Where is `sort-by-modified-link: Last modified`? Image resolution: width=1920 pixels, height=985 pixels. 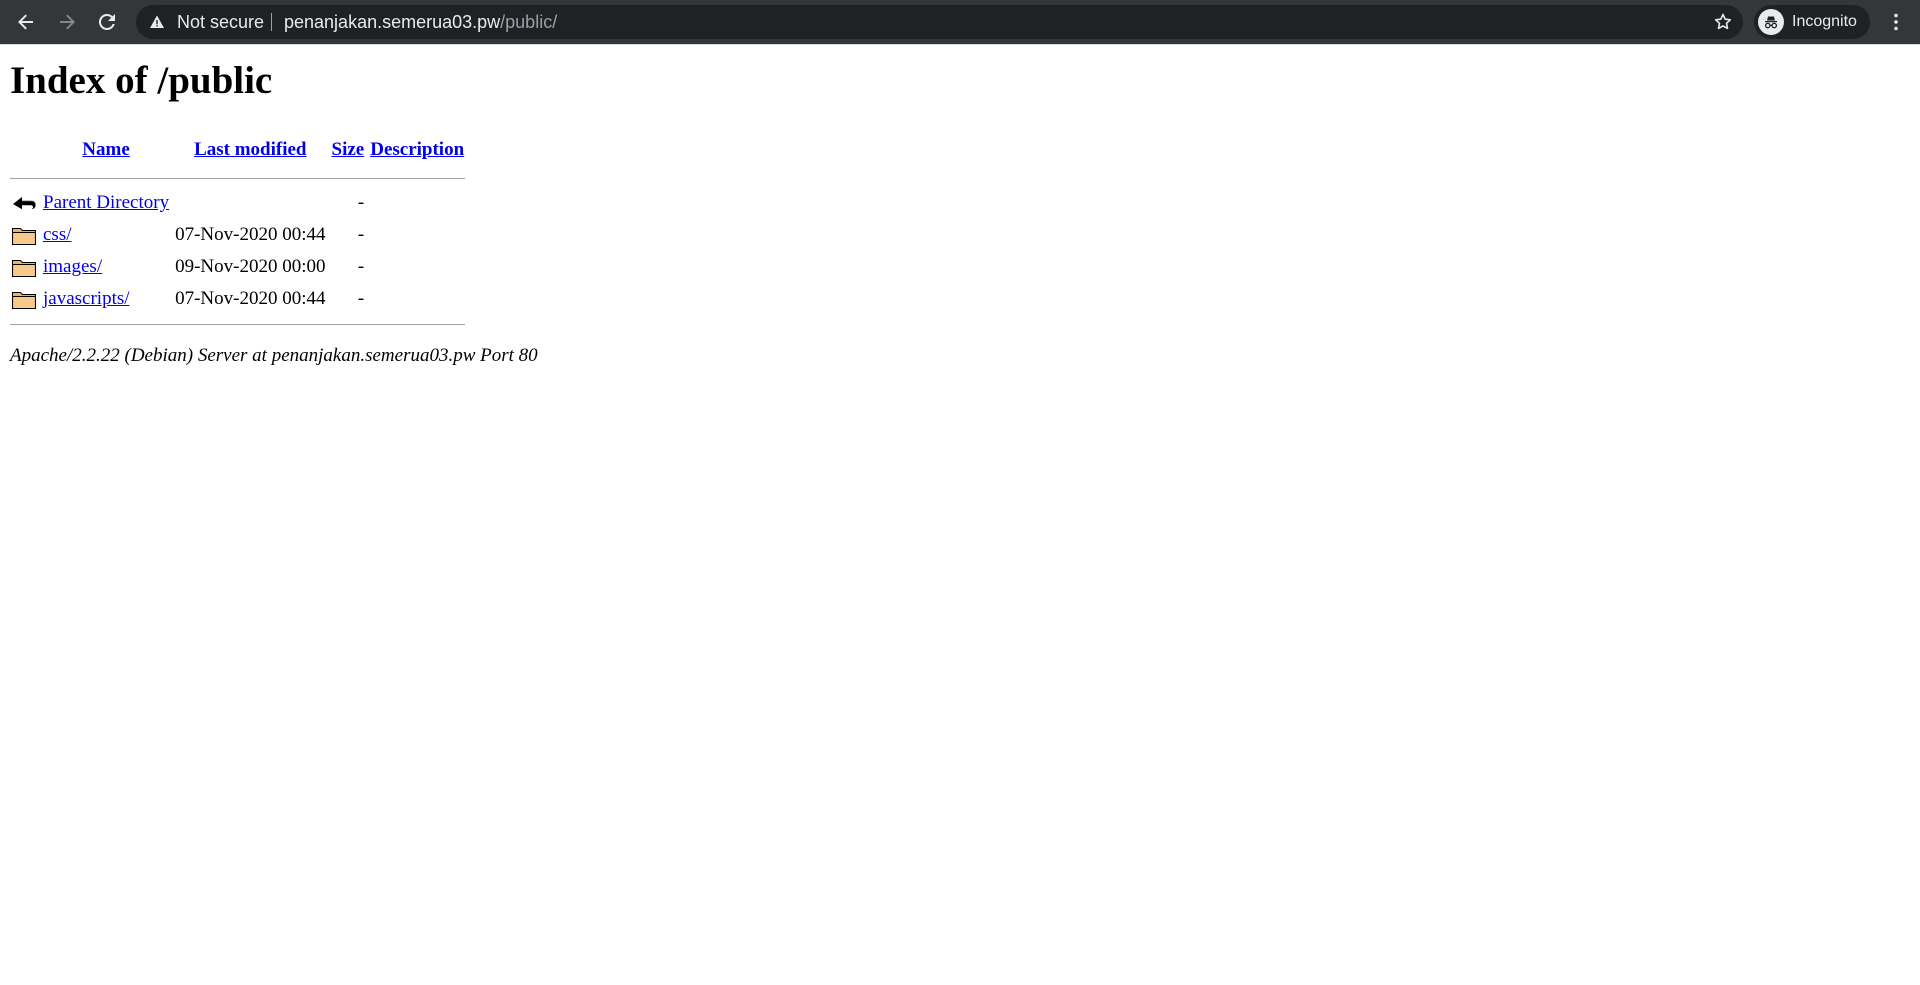
sort-by-modified-link: Last modified is located at coordinates (250, 149).